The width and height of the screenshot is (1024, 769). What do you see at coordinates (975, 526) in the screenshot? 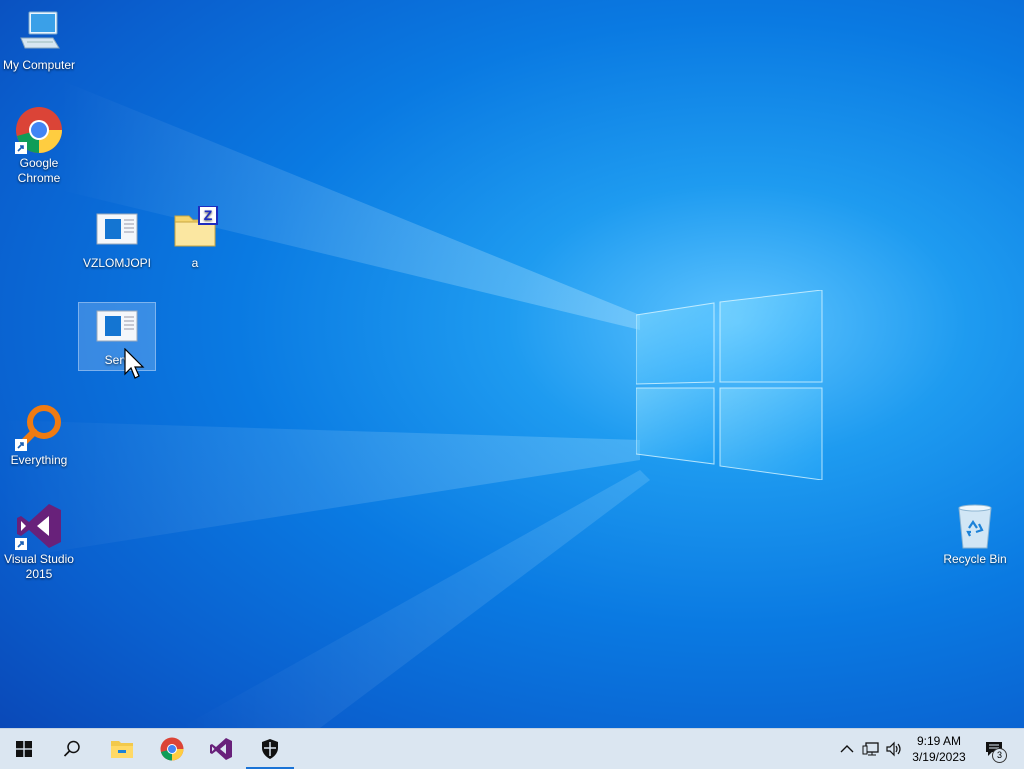
I see `recycle-bin-icon` at bounding box center [975, 526].